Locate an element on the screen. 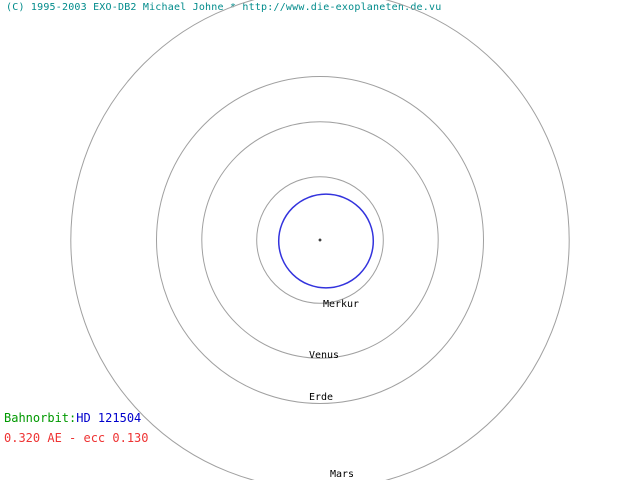  orbit-info-line: Bahnorbit:HD 121504 is located at coordinates (72, 418).